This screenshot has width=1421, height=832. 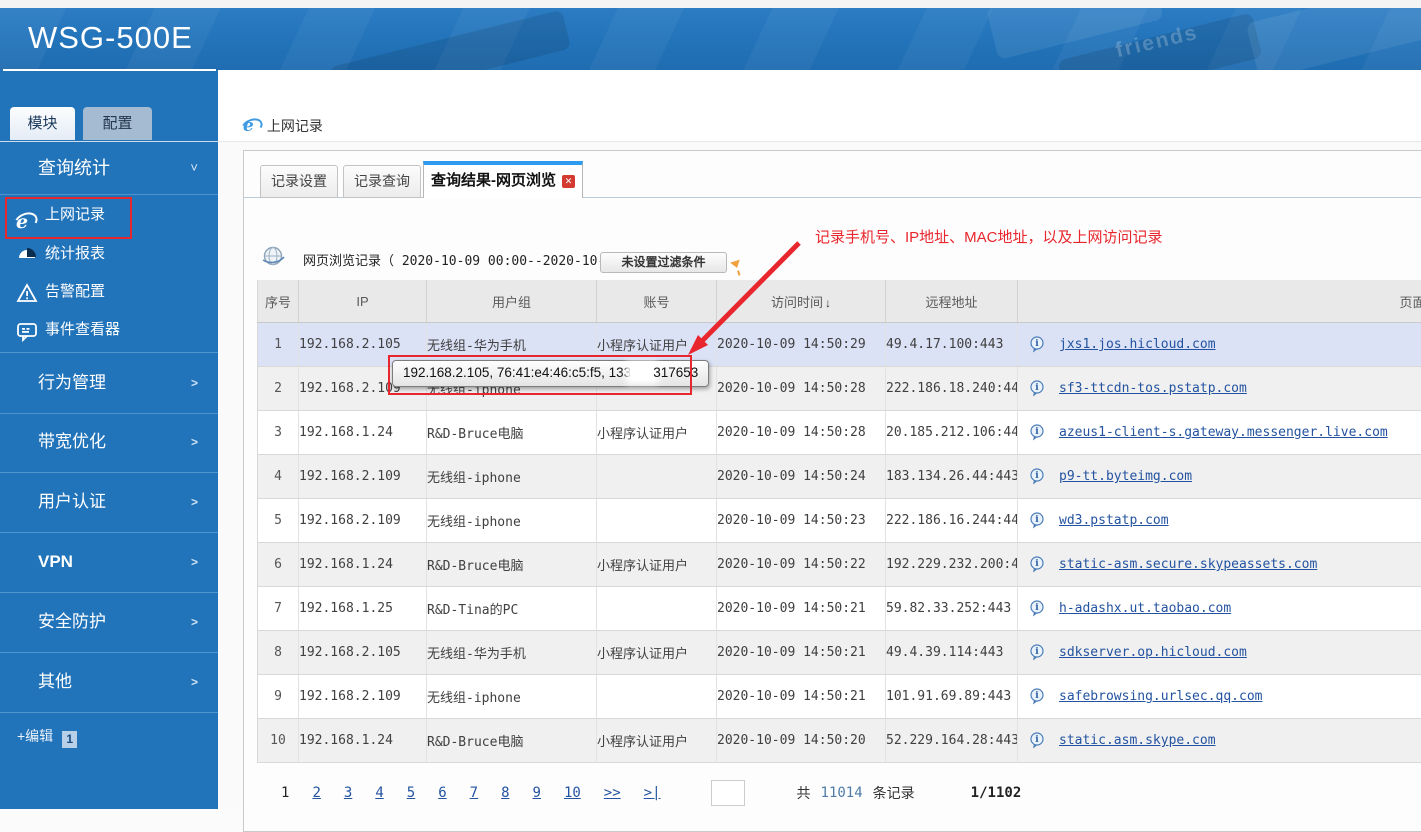 What do you see at coordinates (1125, 476) in the screenshot?
I see `page-url-link: p9-tt.byteimg.com` at bounding box center [1125, 476].